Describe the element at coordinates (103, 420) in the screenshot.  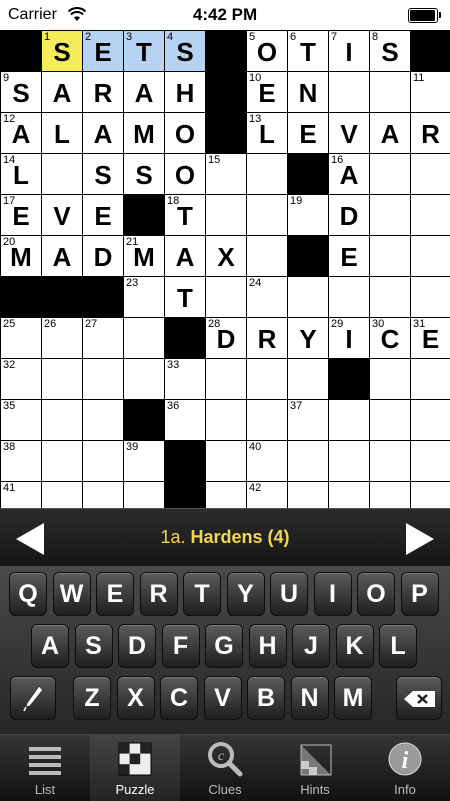
I see `grid-cell-r9-c2` at that location.